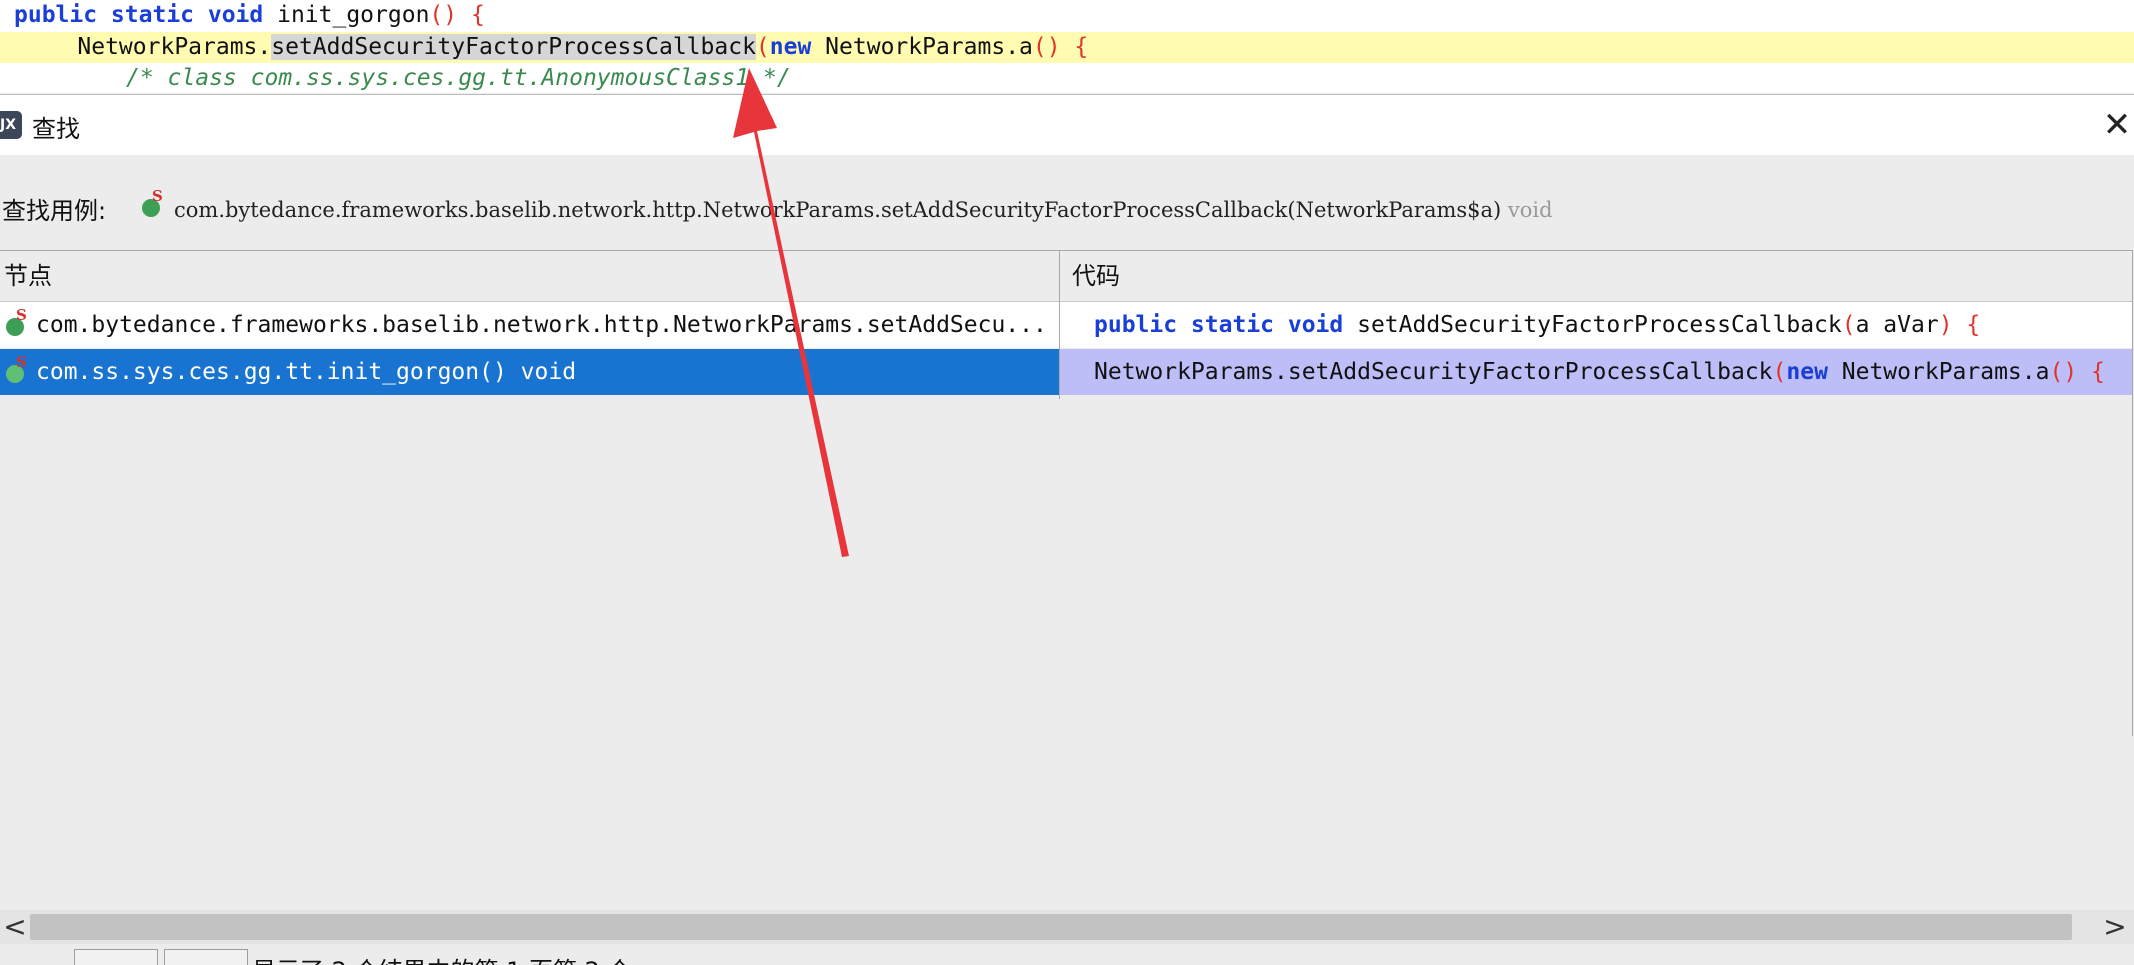 This screenshot has height=965, width=2134. What do you see at coordinates (1897, 325) in the screenshot?
I see `argument: a aVar` at bounding box center [1897, 325].